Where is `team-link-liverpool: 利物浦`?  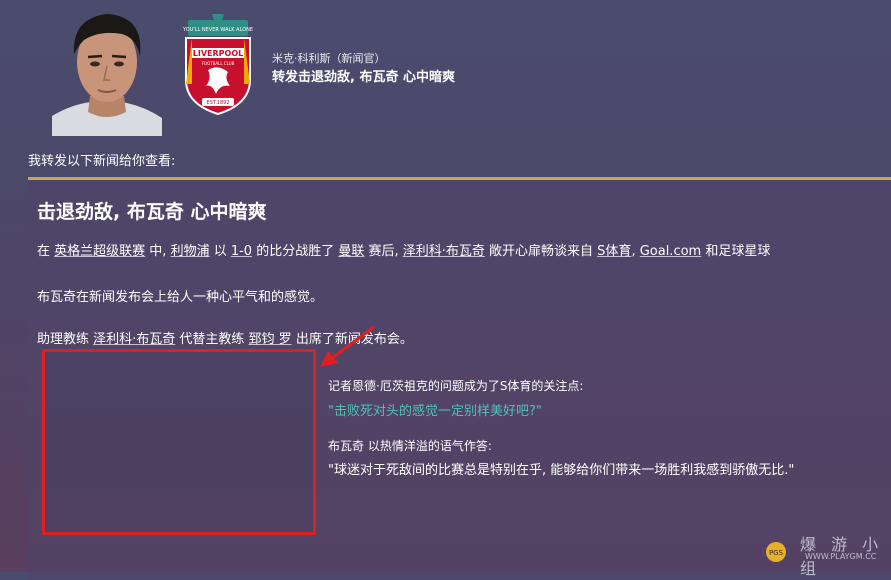 team-link-liverpool: 利物浦 is located at coordinates (190, 251).